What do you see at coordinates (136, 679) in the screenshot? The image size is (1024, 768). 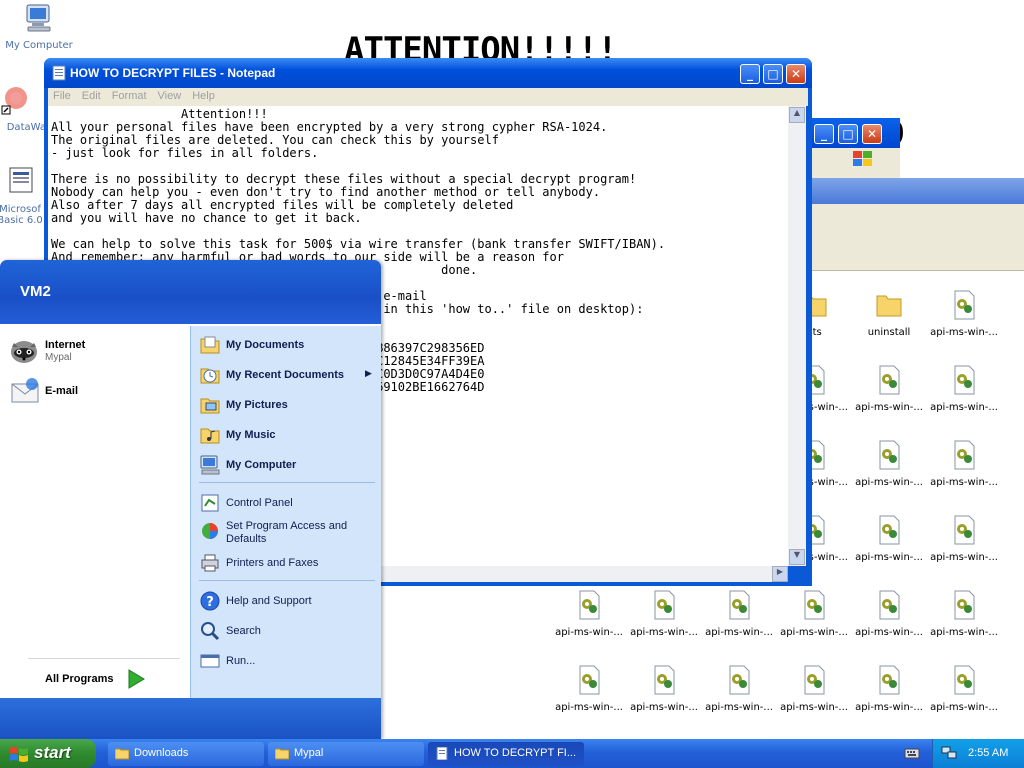 I see `green-arrow-icon` at bounding box center [136, 679].